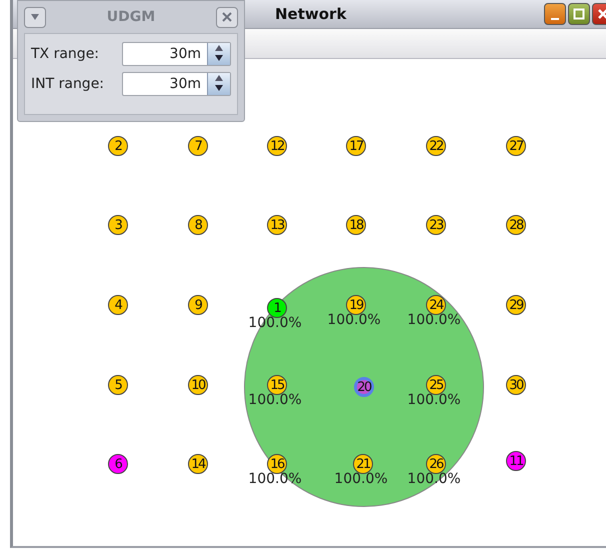 The height and width of the screenshot is (550, 606). What do you see at coordinates (516, 146) in the screenshot?
I see `mote-node: 27` at bounding box center [516, 146].